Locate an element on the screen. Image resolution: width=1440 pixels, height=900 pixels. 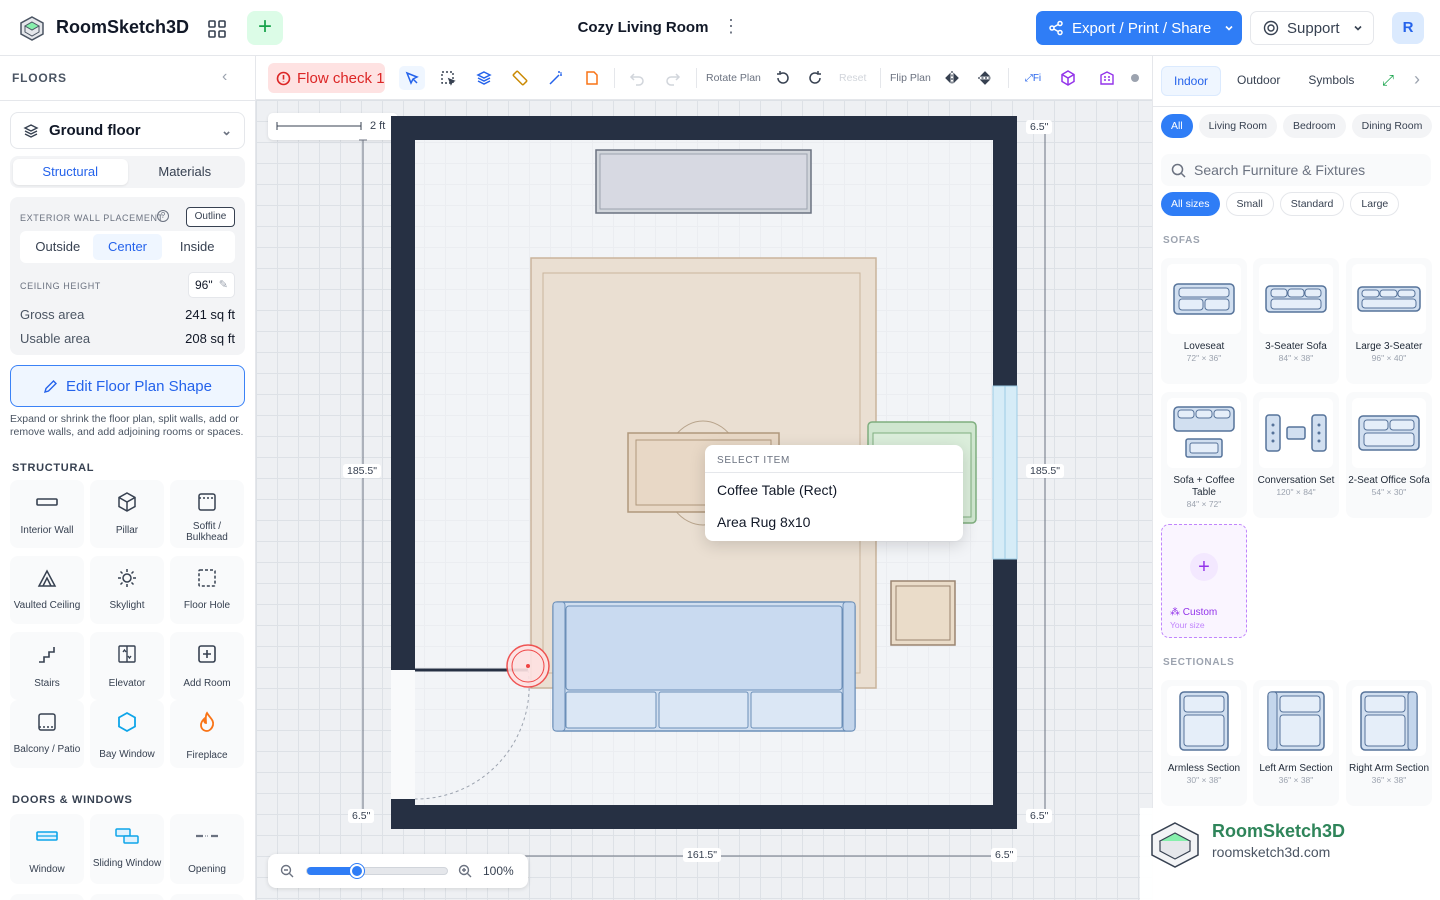
tool-vaulted-ceiling: Vaulted Ceiling is located at coordinates (47, 590).